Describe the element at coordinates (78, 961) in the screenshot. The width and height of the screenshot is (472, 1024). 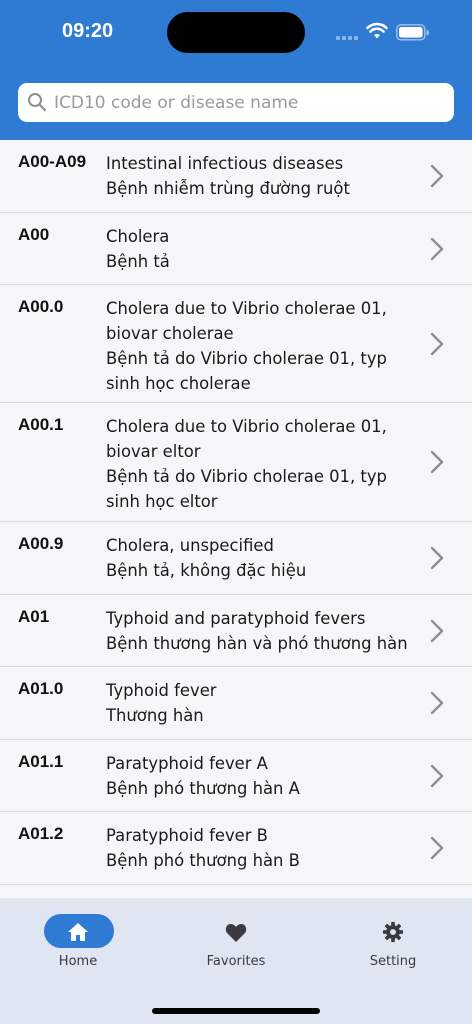
I see `tab-label: Home` at that location.